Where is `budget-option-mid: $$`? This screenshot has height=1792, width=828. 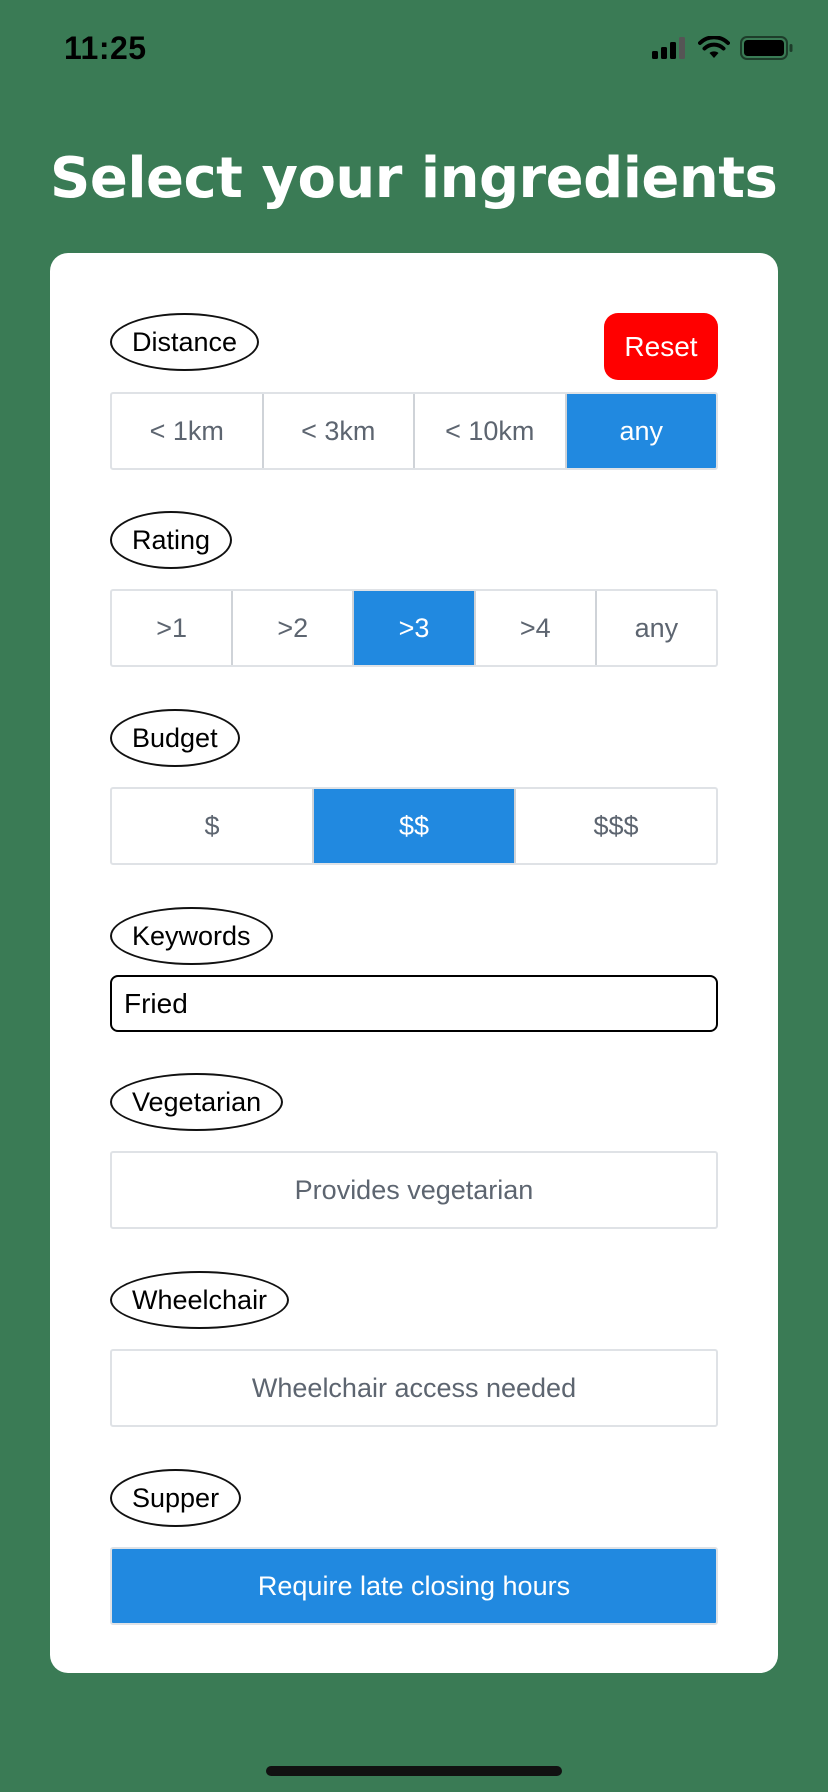
budget-option-mid: $$ is located at coordinates (415, 826).